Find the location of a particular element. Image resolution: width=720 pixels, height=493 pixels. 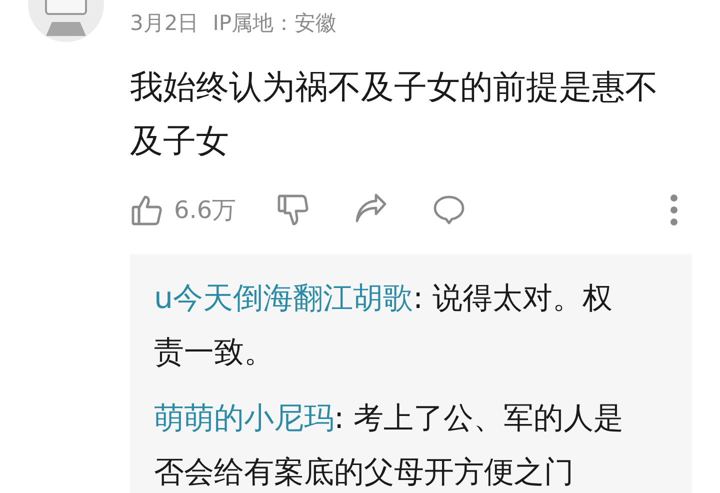

ip-location: IP属地：安徽 is located at coordinates (274, 23).